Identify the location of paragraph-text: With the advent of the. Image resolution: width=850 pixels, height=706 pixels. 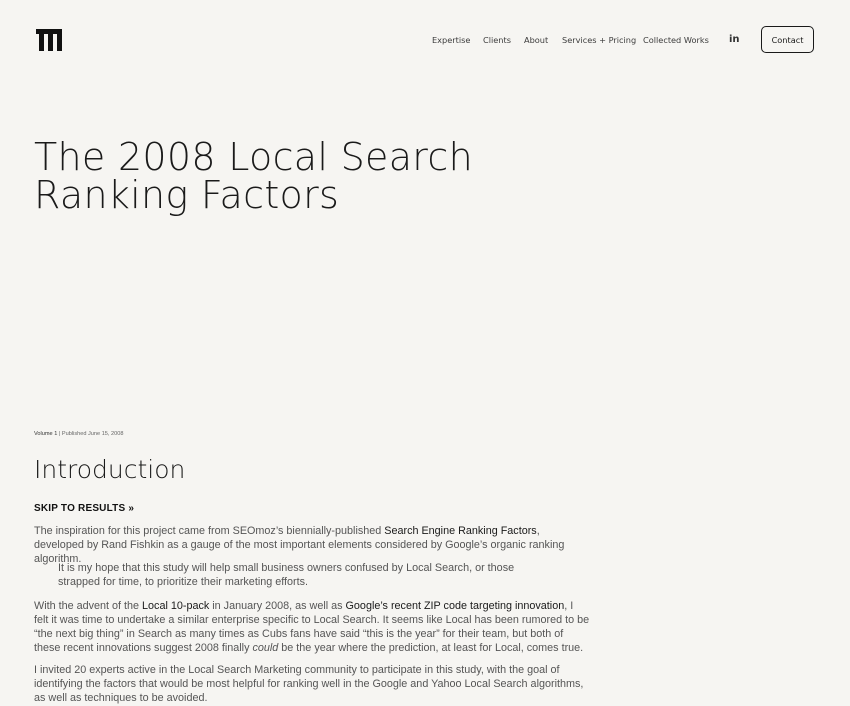
(88, 606).